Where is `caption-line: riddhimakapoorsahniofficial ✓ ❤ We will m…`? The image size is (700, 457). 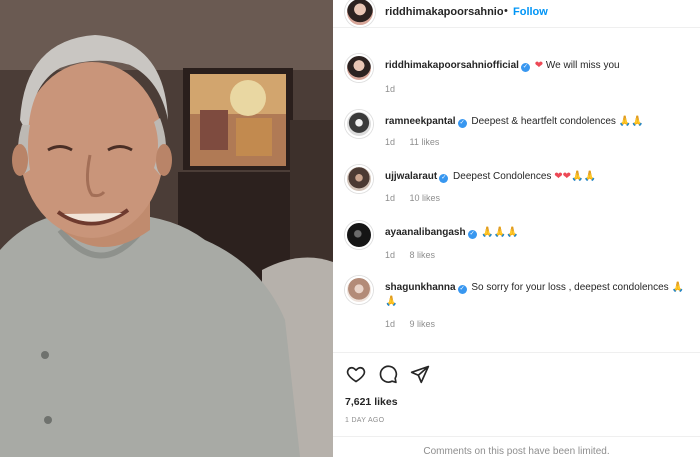
caption-line: riddhimakapoorsahniofficial ✓ ❤ We will m… is located at coordinates (537, 66).